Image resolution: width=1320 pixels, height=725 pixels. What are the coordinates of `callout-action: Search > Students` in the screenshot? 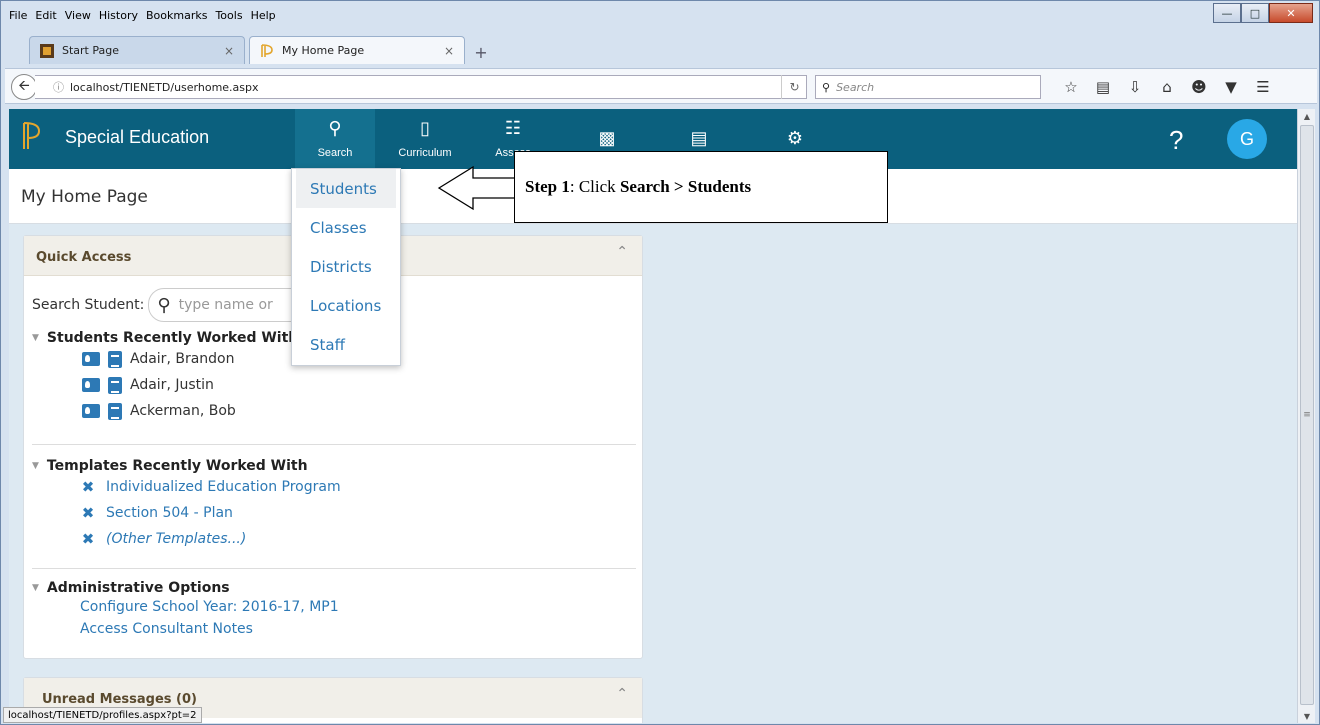 It's located at (685, 186).